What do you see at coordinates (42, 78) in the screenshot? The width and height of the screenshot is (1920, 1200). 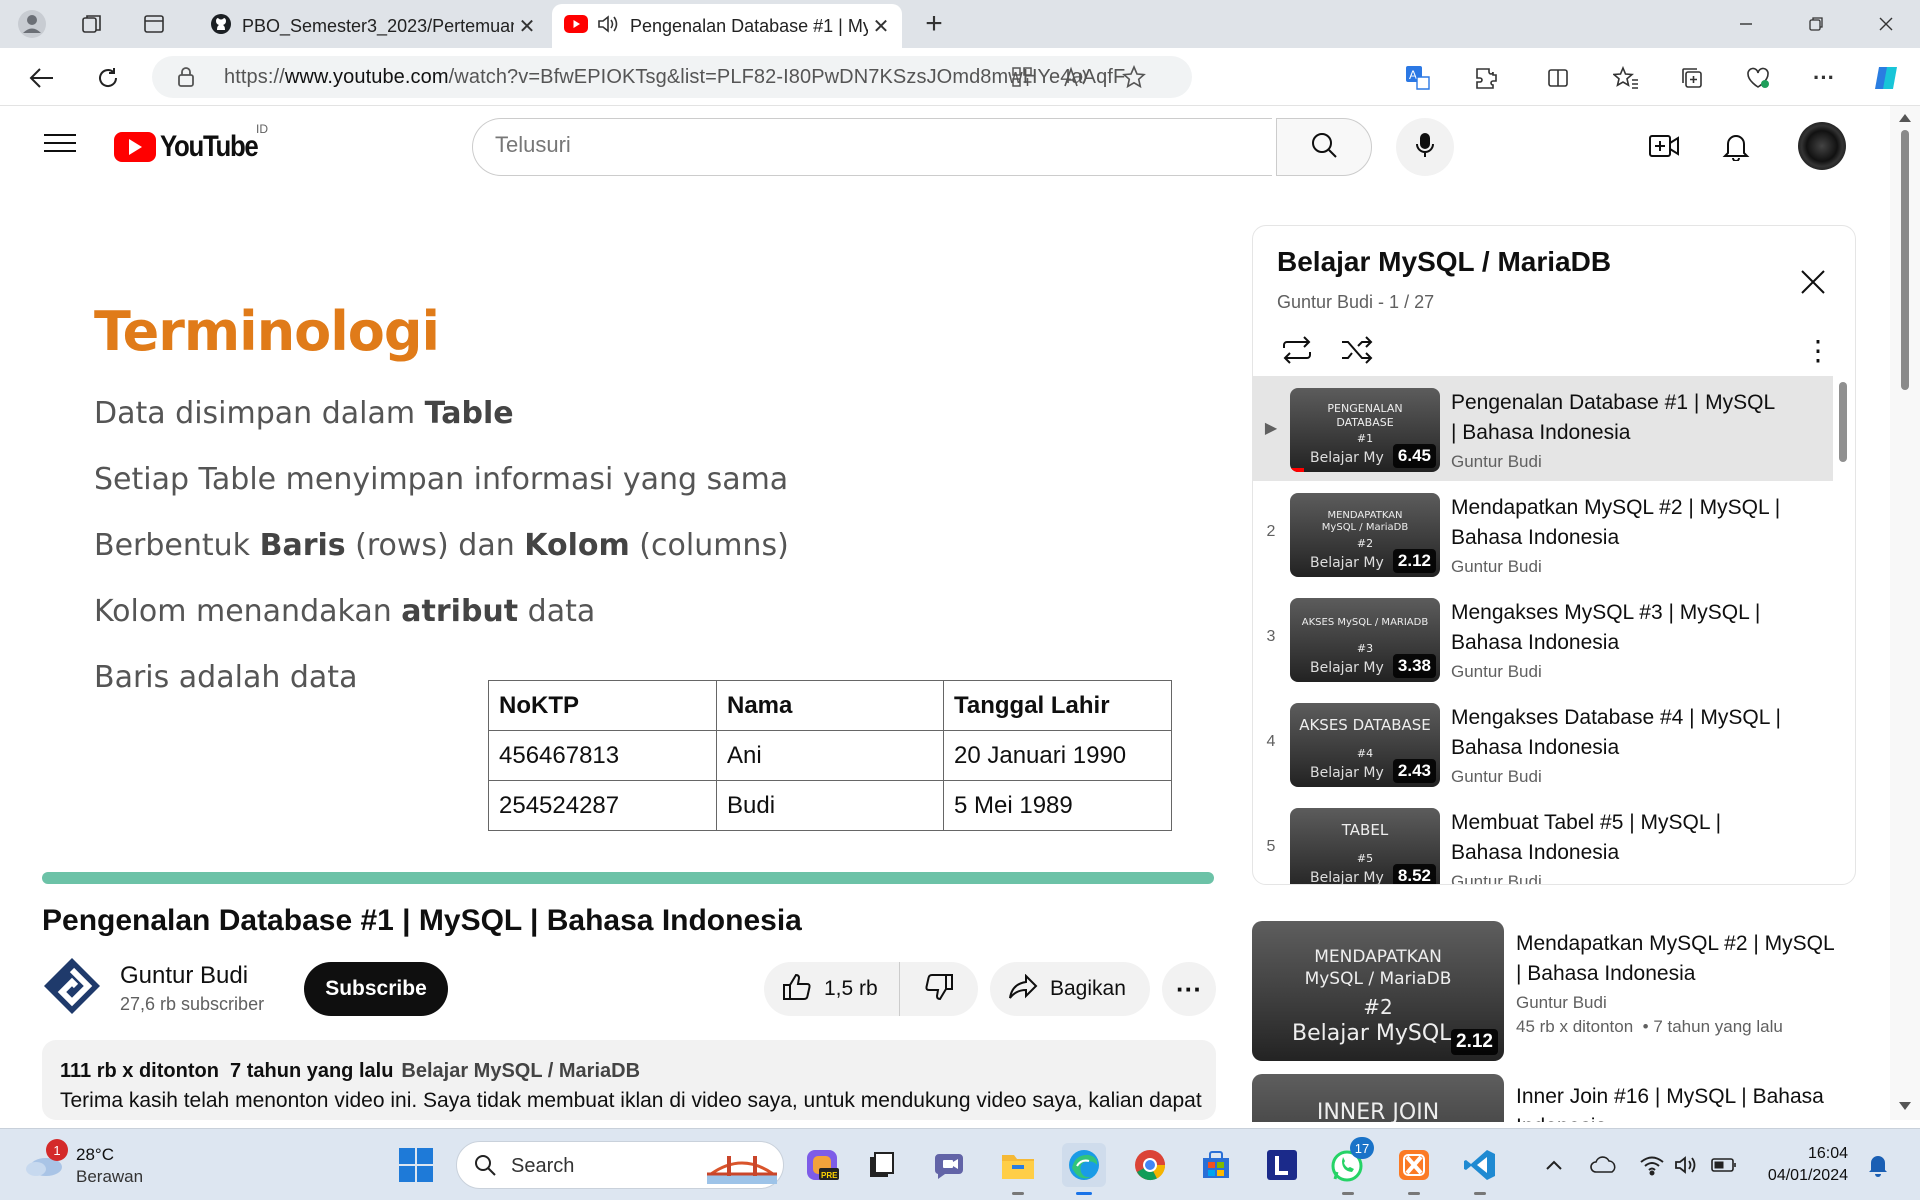 I see `back-arrow-icon` at bounding box center [42, 78].